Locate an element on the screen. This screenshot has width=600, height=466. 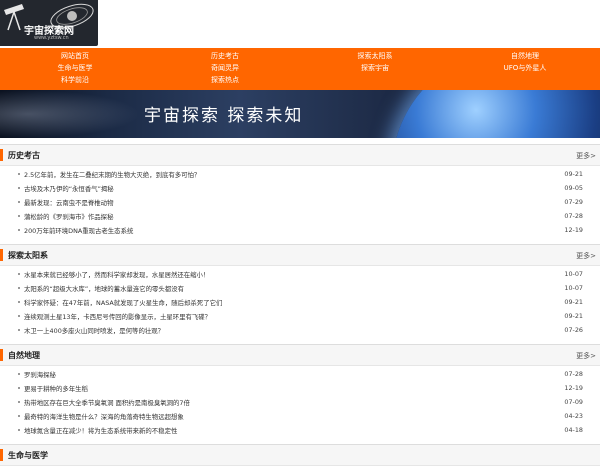
section-life-medicine: 生命与医学 is located at coordinates (300, 455).